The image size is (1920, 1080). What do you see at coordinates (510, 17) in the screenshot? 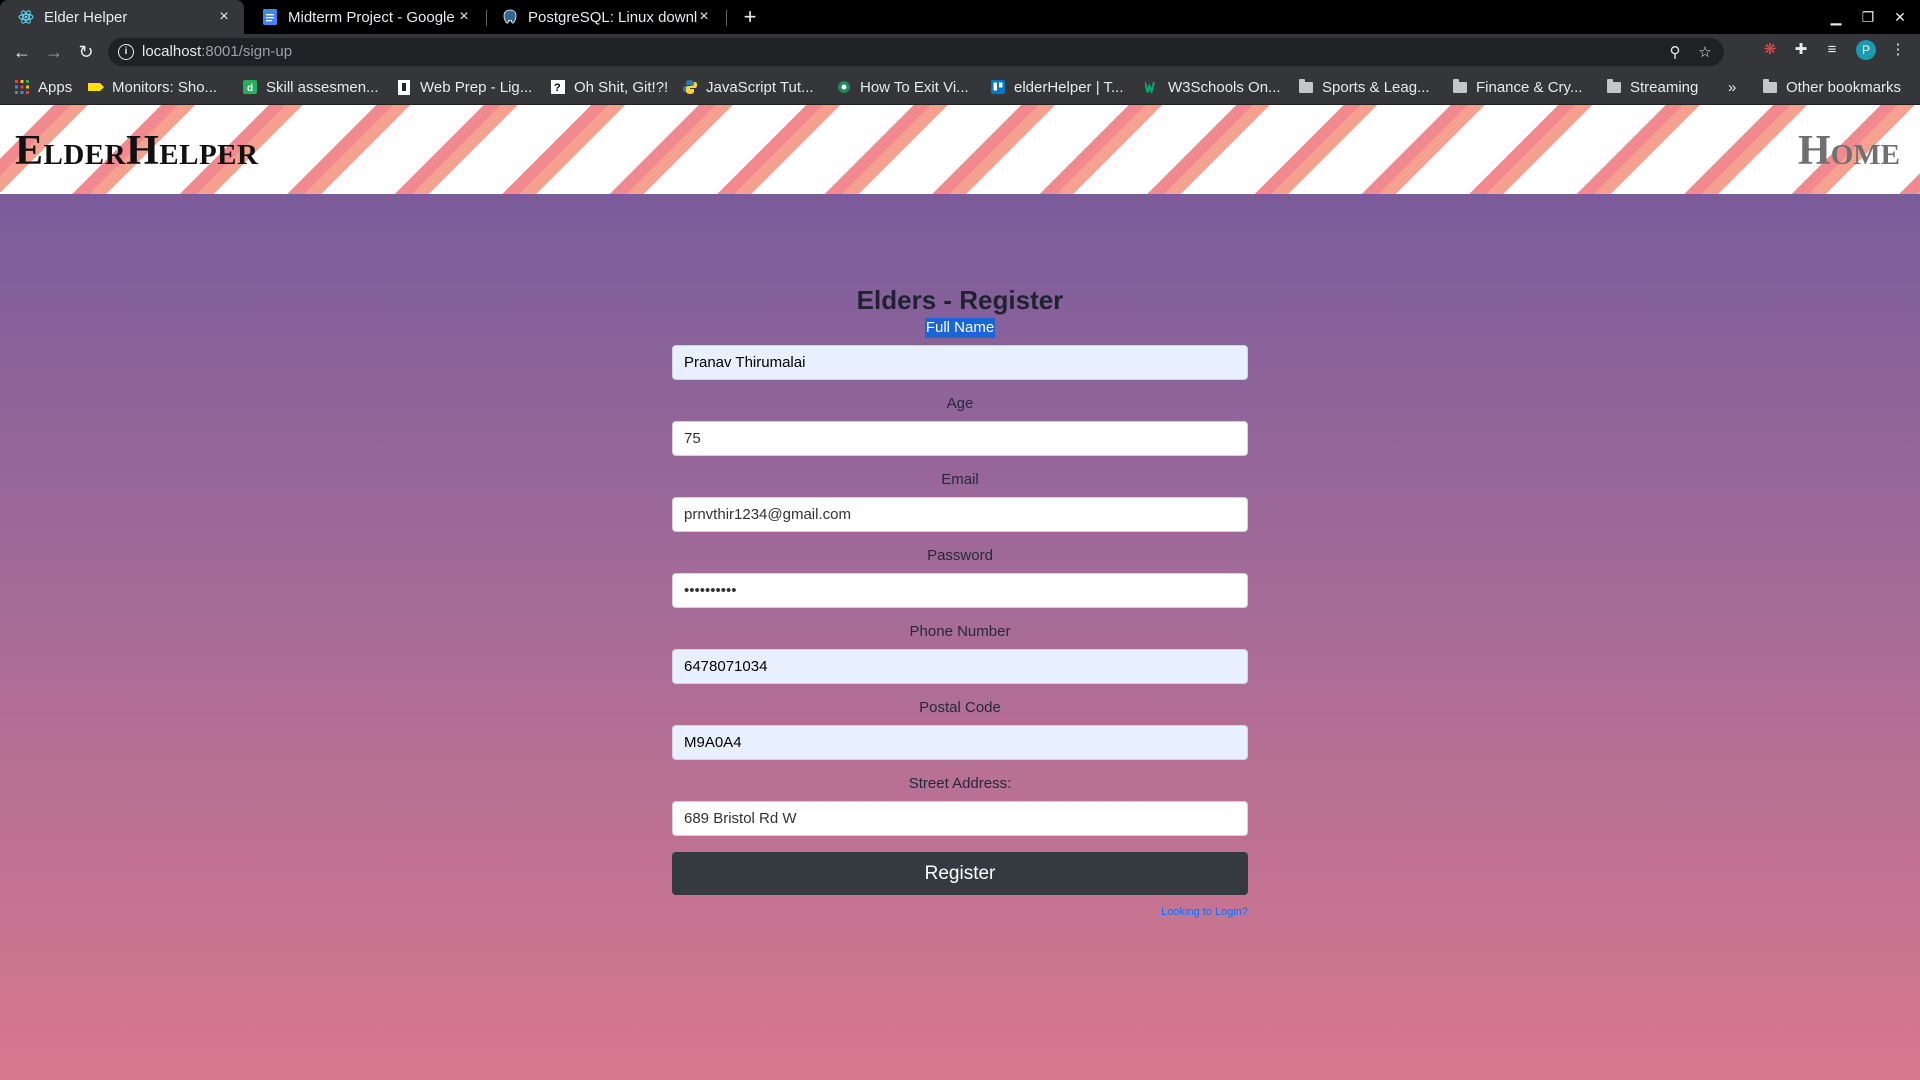
I see `postgresql-icon` at bounding box center [510, 17].